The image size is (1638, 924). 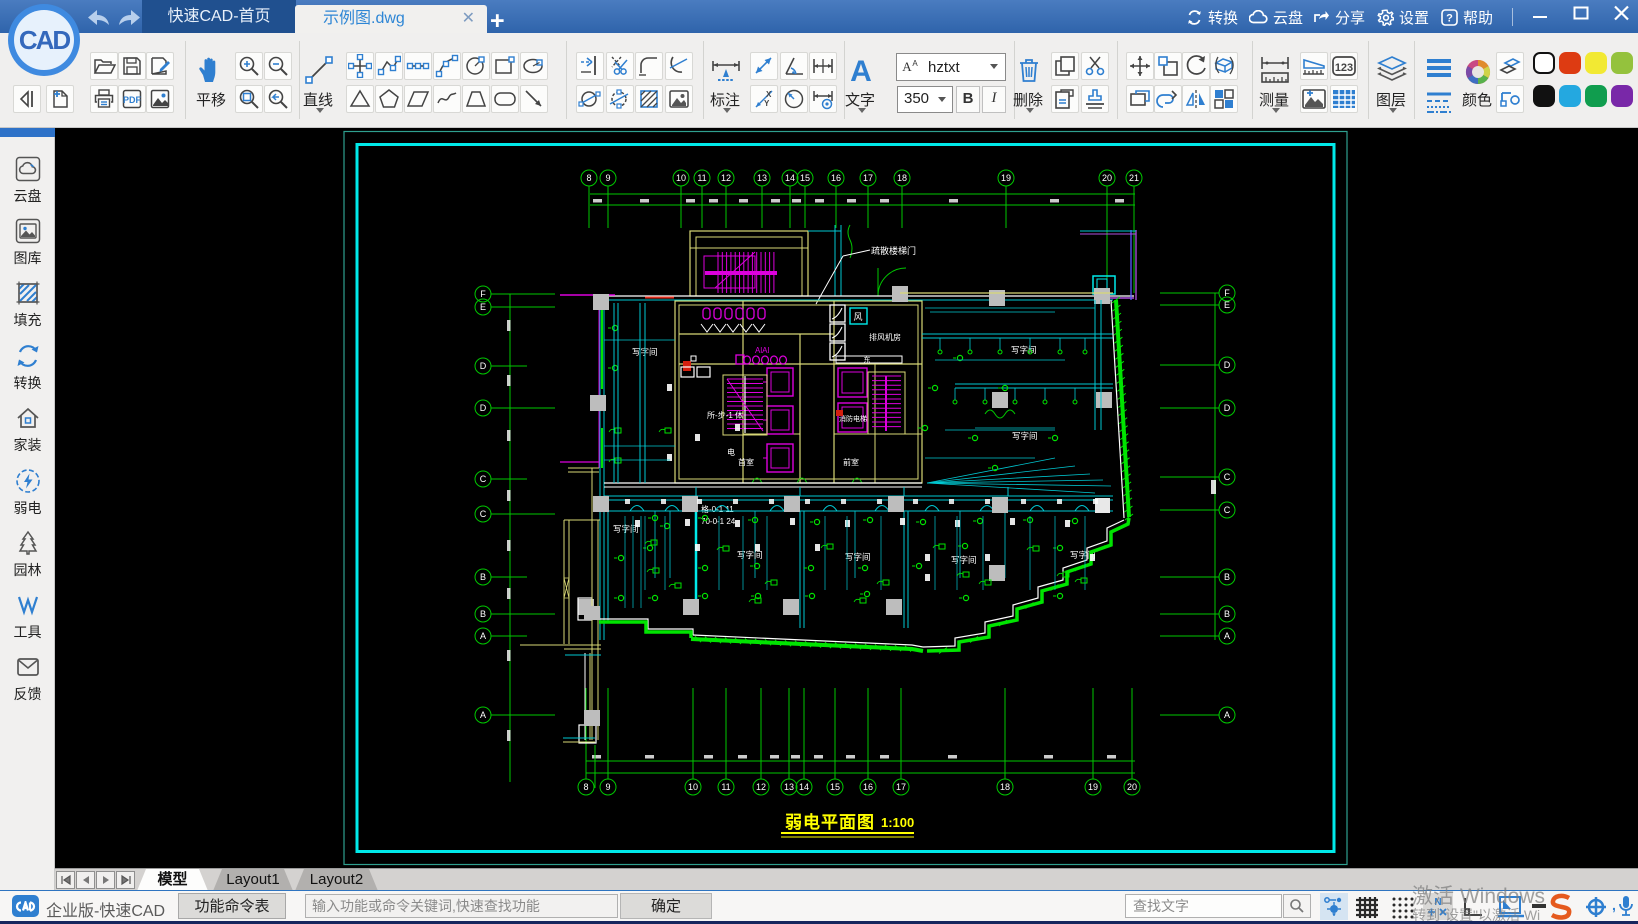 What do you see at coordinates (746, 462) in the screenshot?
I see `svg-text: 首室` at bounding box center [746, 462].